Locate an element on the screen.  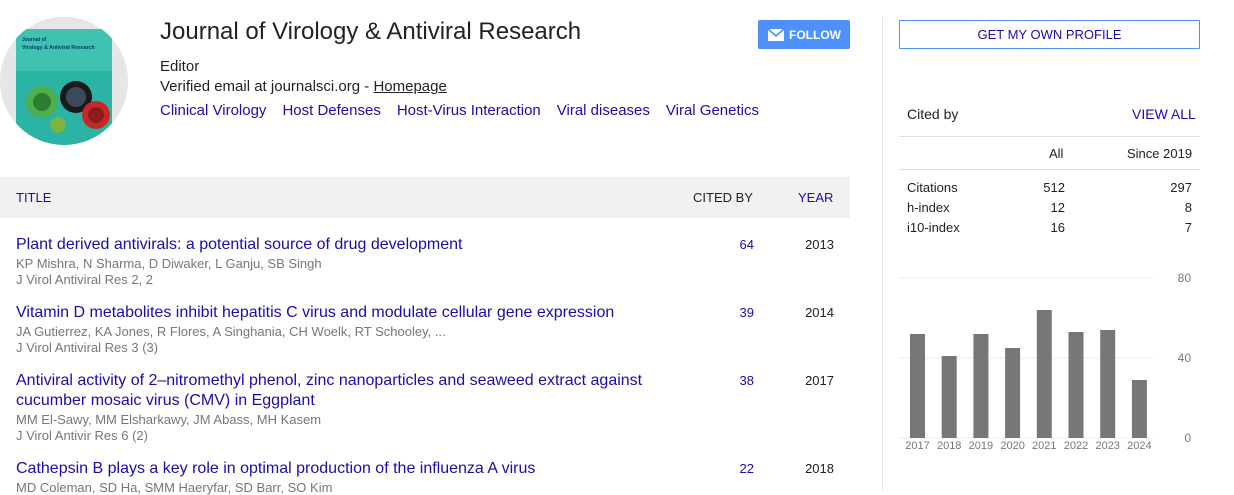
citations-bar-chart: 80 40 0 2017 2018 2019 2020 2021 2022 2023 2024 is located at coordinates (1045, 361).